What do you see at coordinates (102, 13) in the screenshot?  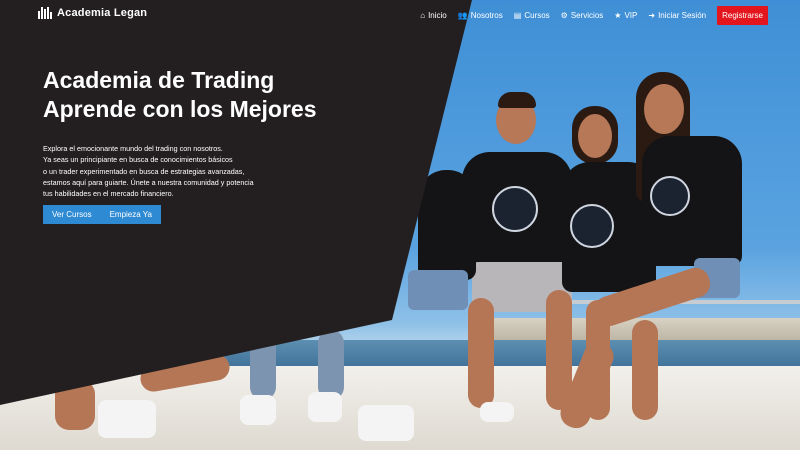 I see `brand-name: Academia Legan` at bounding box center [102, 13].